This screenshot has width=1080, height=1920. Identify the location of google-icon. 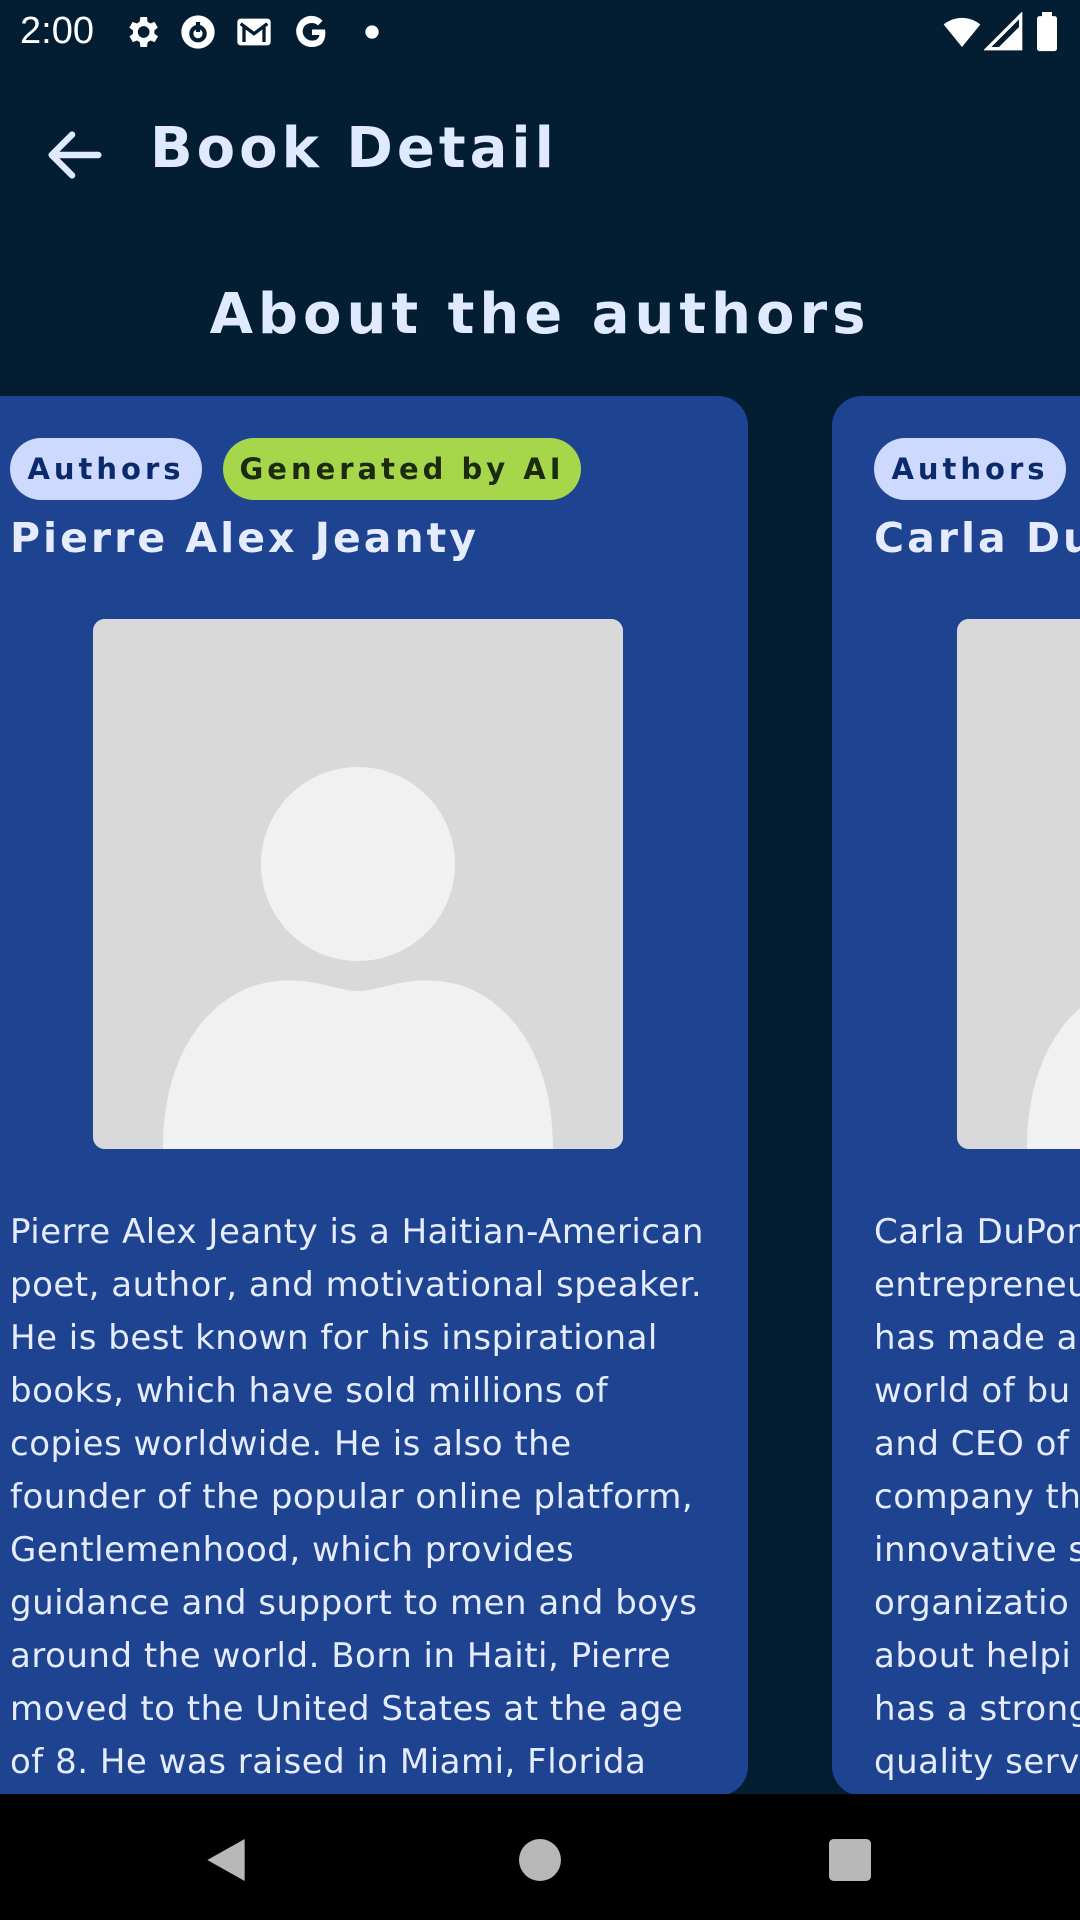
(312, 32).